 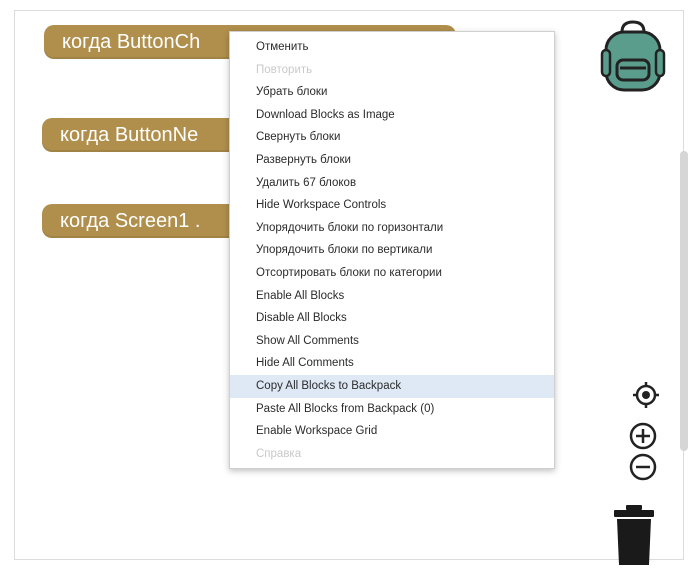 I want to click on plus-circle-icon, so click(x=643, y=436).